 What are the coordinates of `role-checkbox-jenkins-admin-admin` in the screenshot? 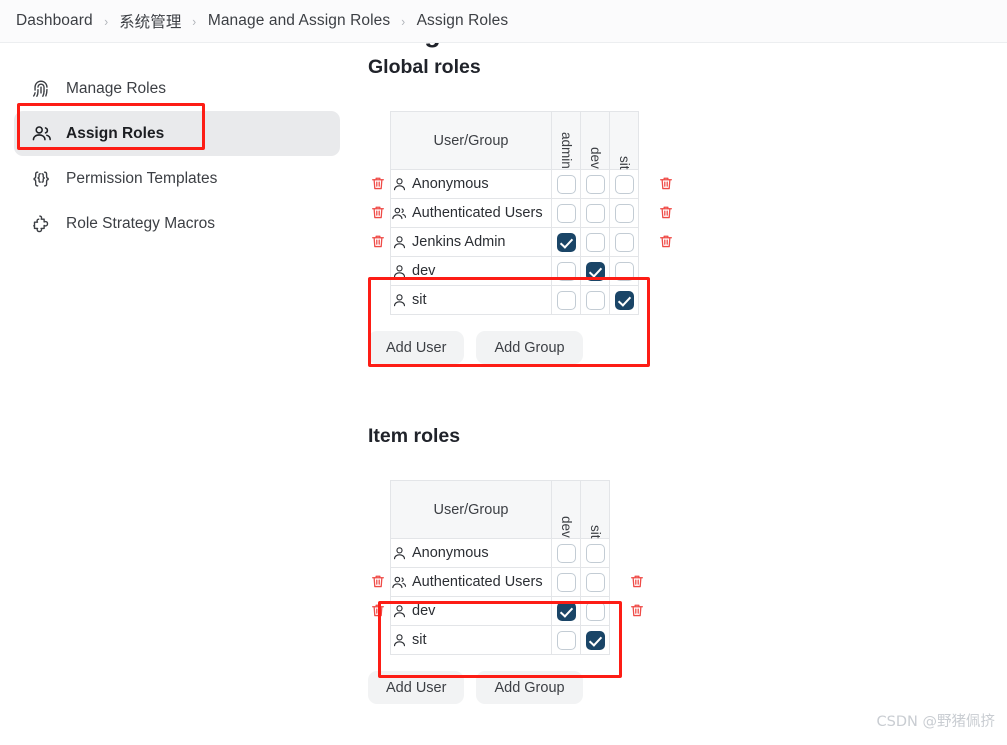 It's located at (566, 242).